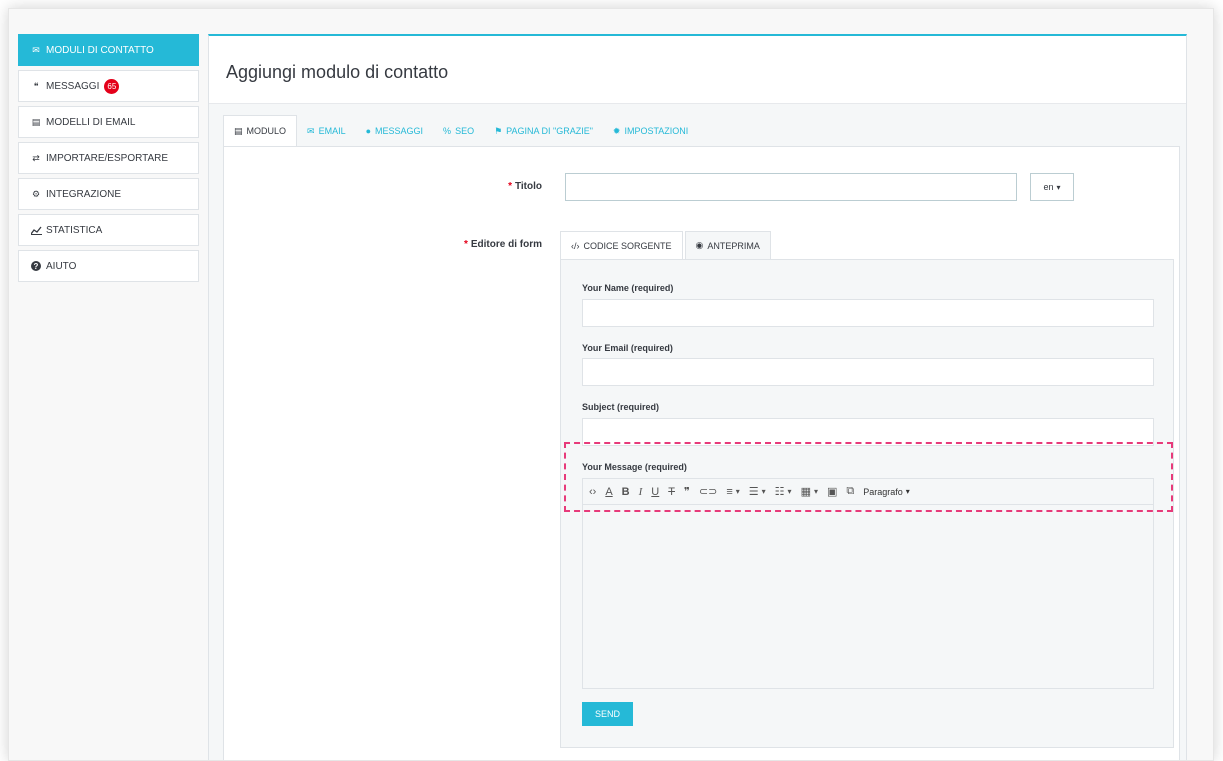 The height and width of the screenshot is (761, 1223). What do you see at coordinates (108, 230) in the screenshot?
I see `sidebar-item-statistica: STATISTICA` at bounding box center [108, 230].